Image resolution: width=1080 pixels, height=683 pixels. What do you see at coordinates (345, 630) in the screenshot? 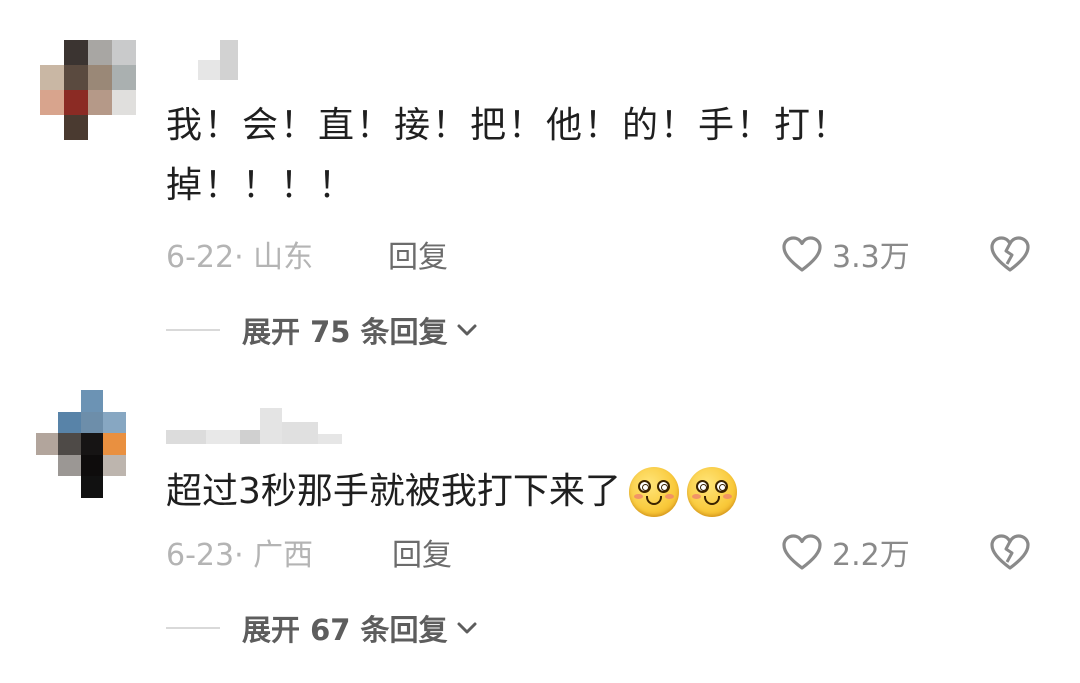
I see `expand-replies-label: 展开 67 条回复` at bounding box center [345, 630].